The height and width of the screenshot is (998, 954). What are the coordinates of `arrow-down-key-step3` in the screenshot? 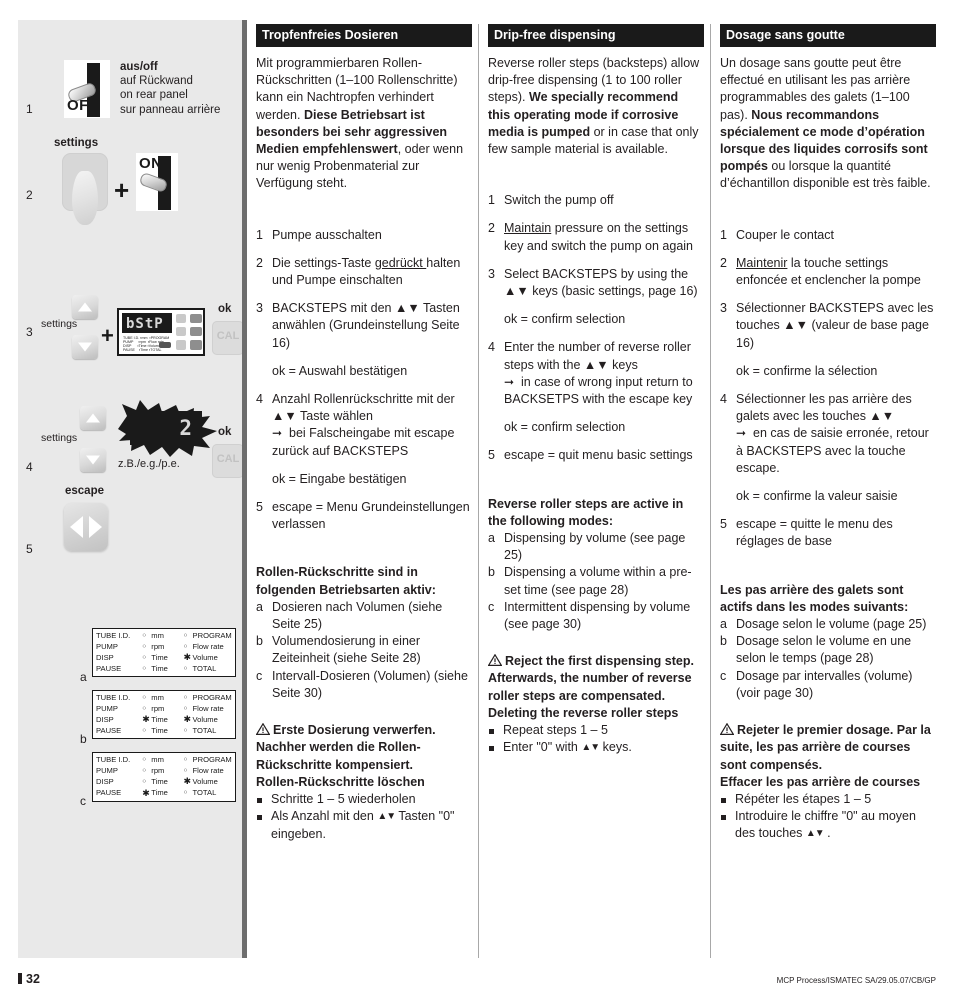 It's located at (85, 347).